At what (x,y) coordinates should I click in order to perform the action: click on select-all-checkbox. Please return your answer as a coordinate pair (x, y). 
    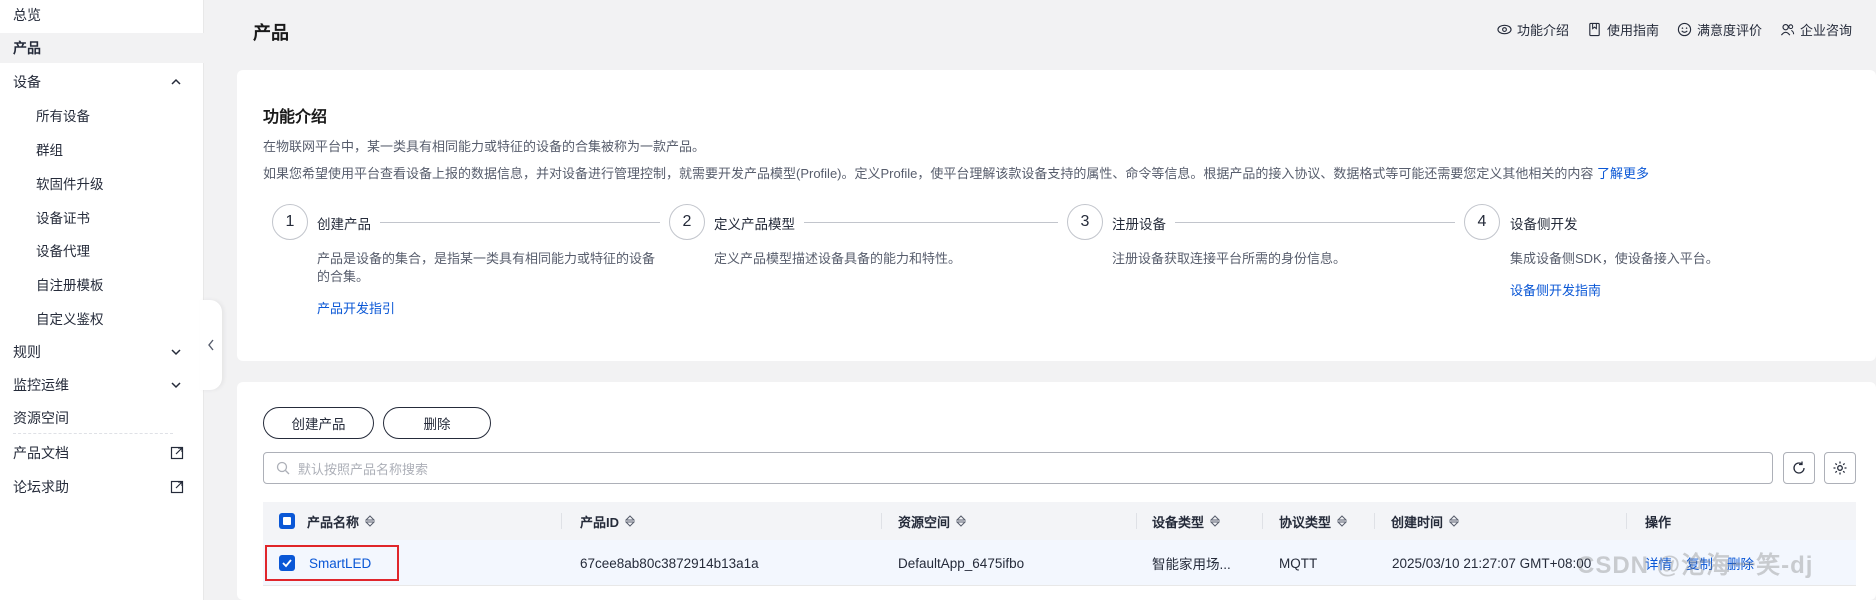
    Looking at the image, I should click on (287, 521).